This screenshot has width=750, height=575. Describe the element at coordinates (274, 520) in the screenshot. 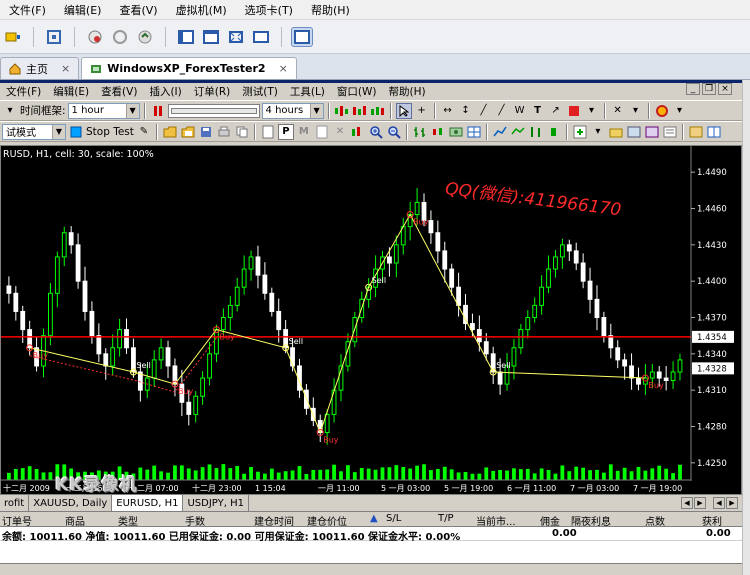

I see `col-open-time: 建仓时间` at that location.